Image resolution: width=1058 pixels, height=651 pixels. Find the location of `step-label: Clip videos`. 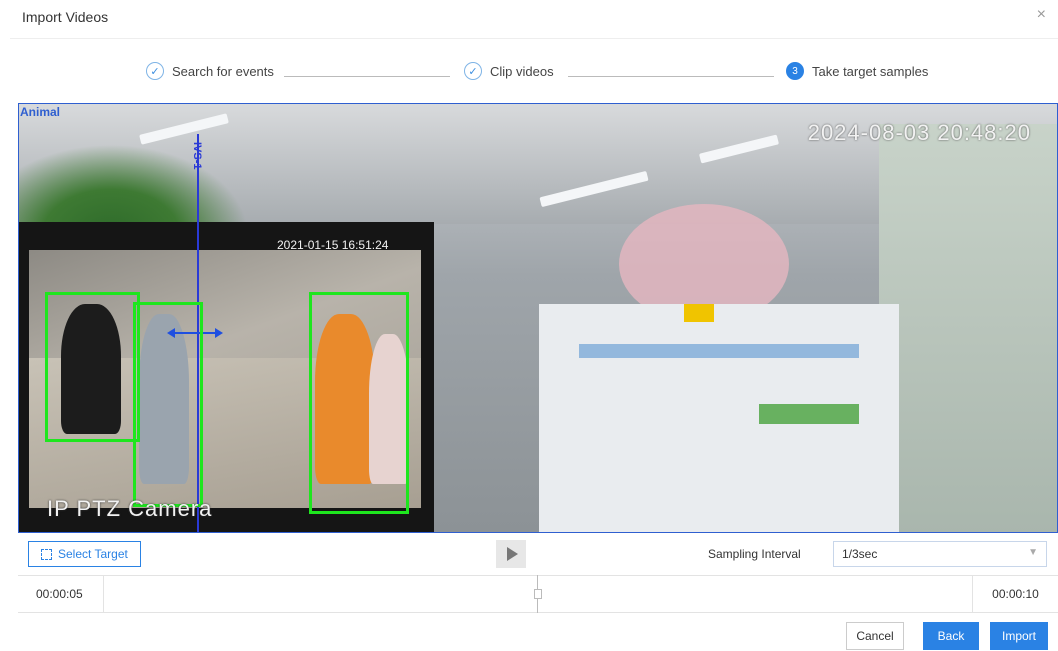

step-label: Clip videos is located at coordinates (522, 71).